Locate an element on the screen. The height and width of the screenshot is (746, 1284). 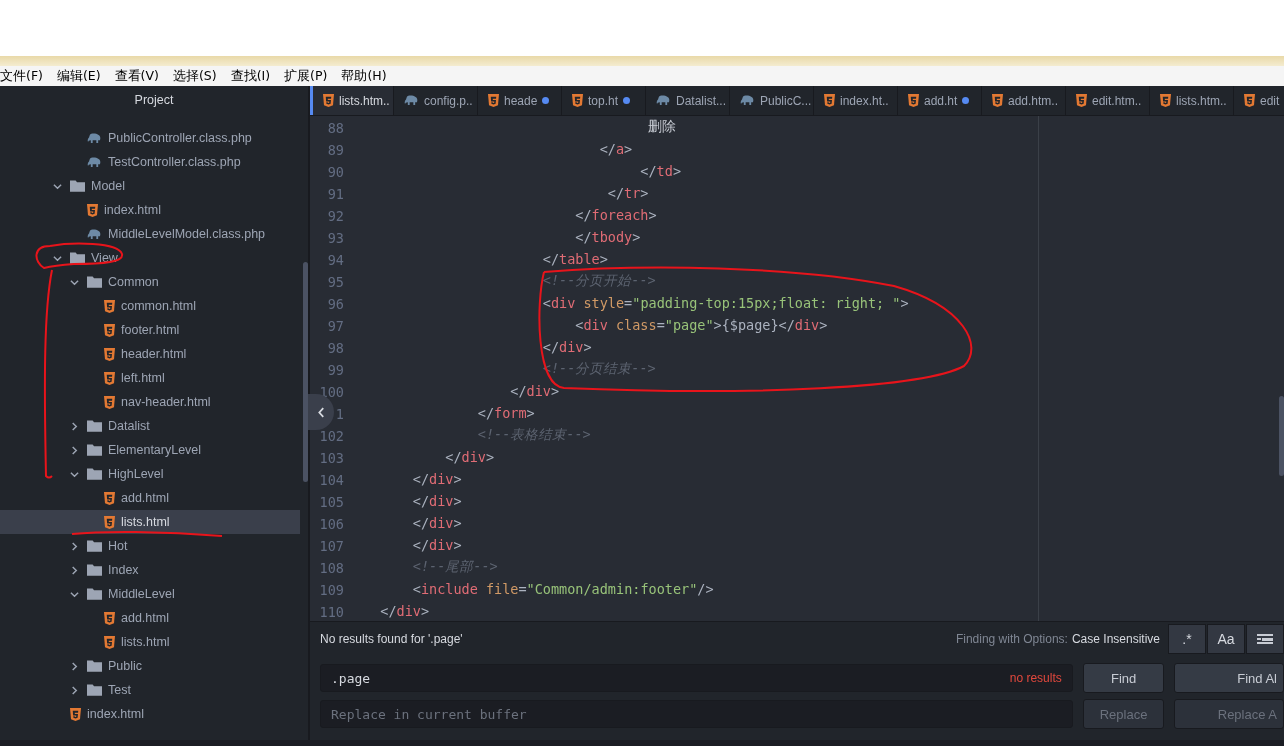
file-tab: top.ht is located at coordinates (604, 100).